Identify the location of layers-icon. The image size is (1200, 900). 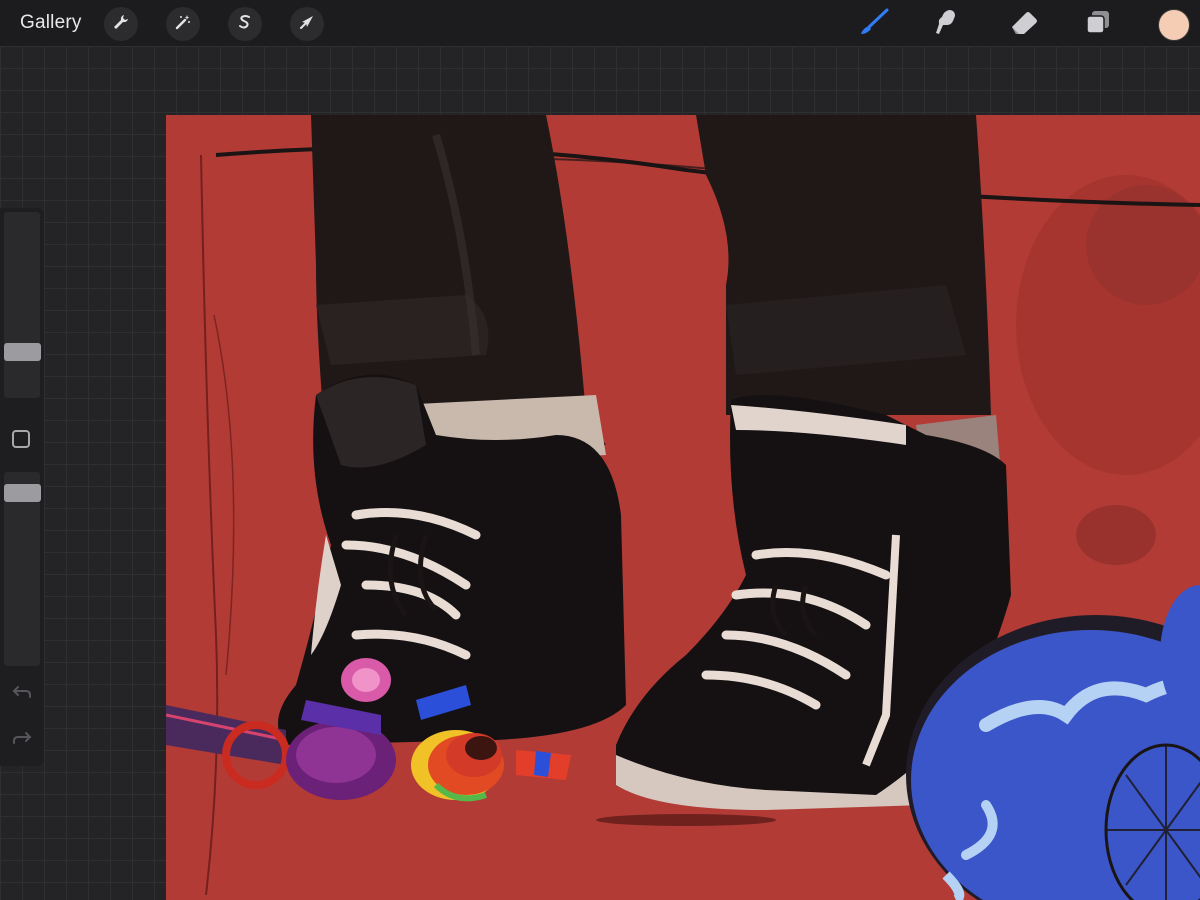
(1098, 24).